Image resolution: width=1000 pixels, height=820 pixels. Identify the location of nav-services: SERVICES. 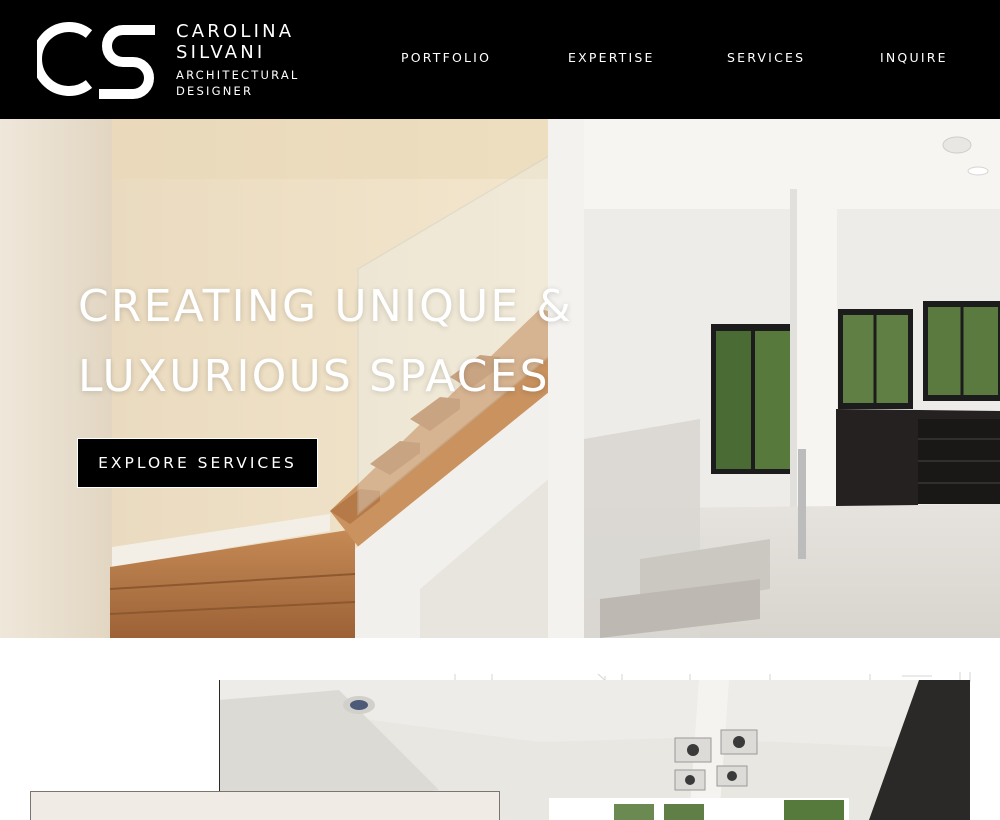
(766, 57).